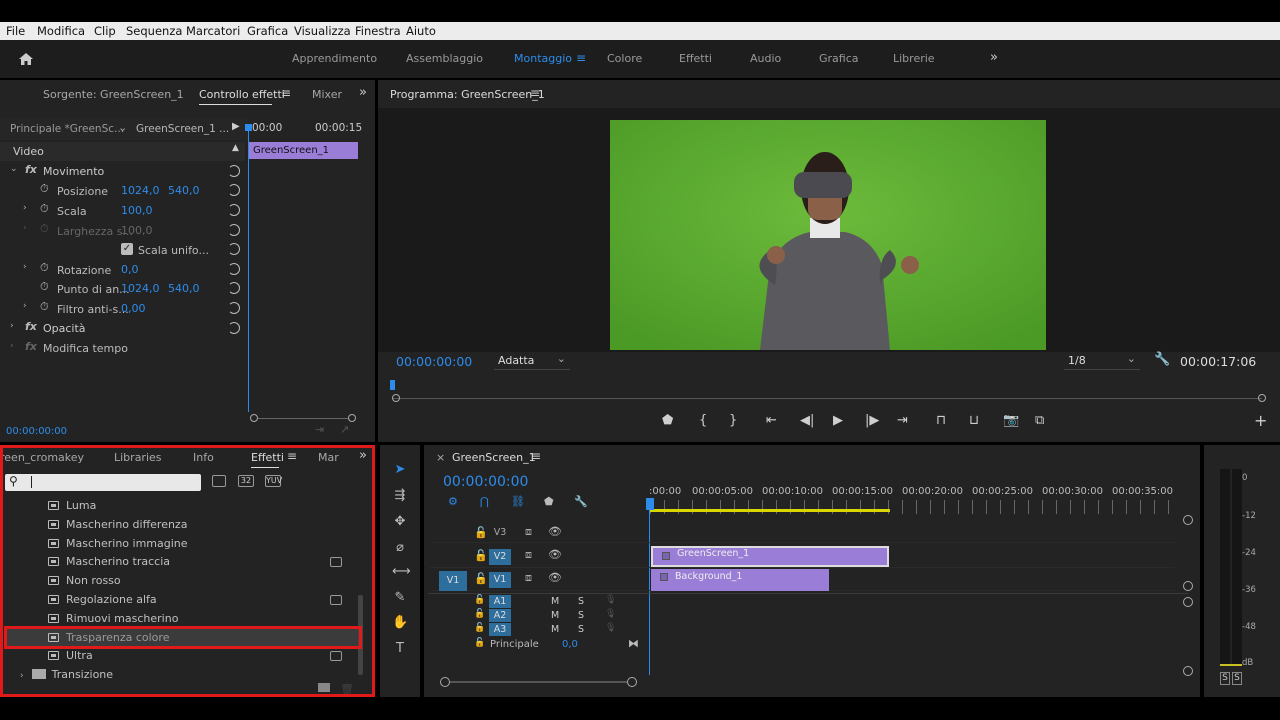 The height and width of the screenshot is (720, 1280). What do you see at coordinates (610, 628) in the screenshot?
I see `microphone-icon: 🎙` at bounding box center [610, 628].